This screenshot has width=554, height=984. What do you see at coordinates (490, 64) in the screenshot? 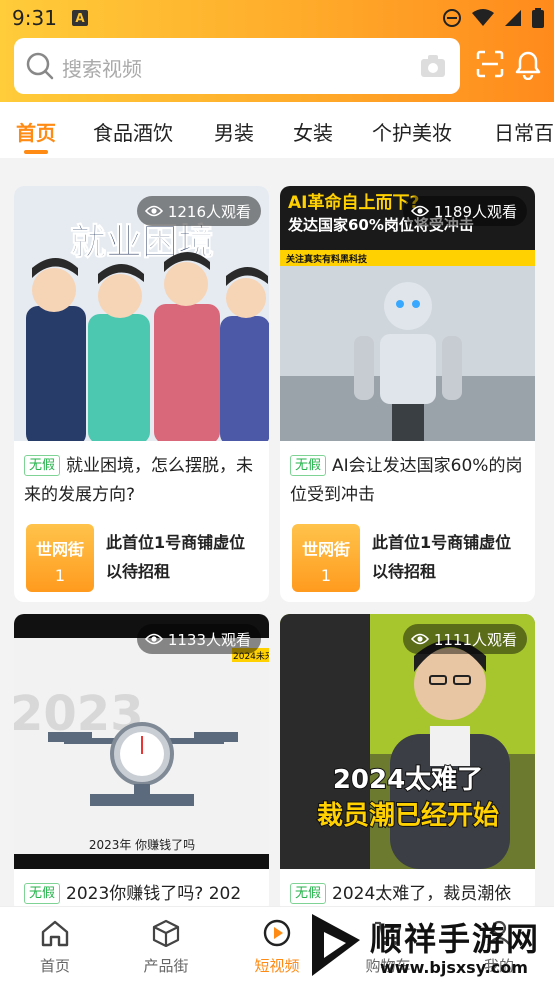
I see `scan-icon` at bounding box center [490, 64].